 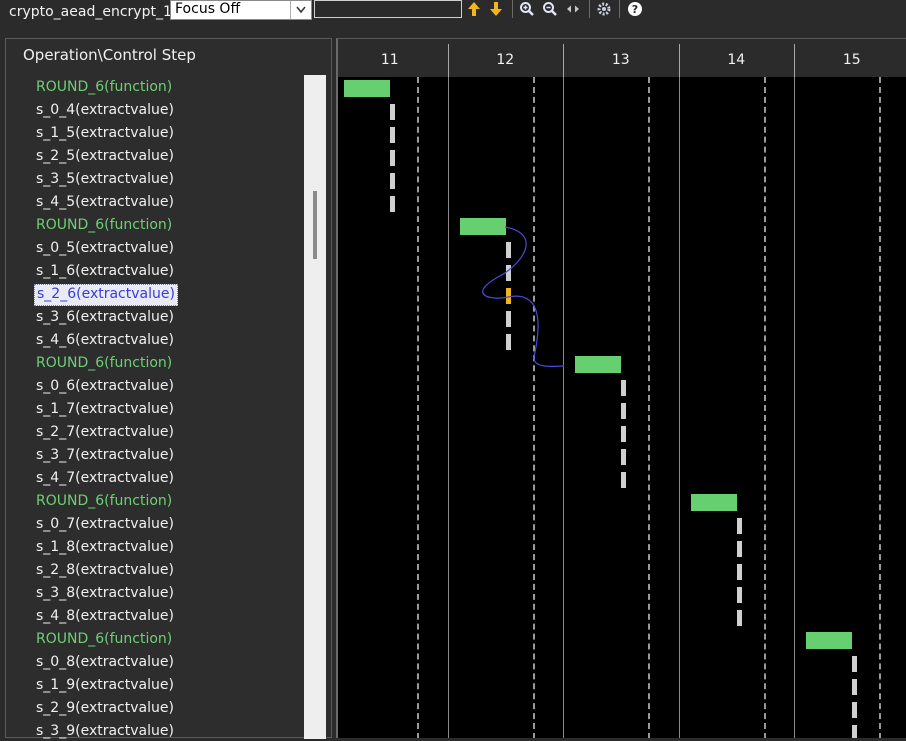 What do you see at coordinates (315, 225) in the screenshot?
I see `scrollbar-thumb` at bounding box center [315, 225].